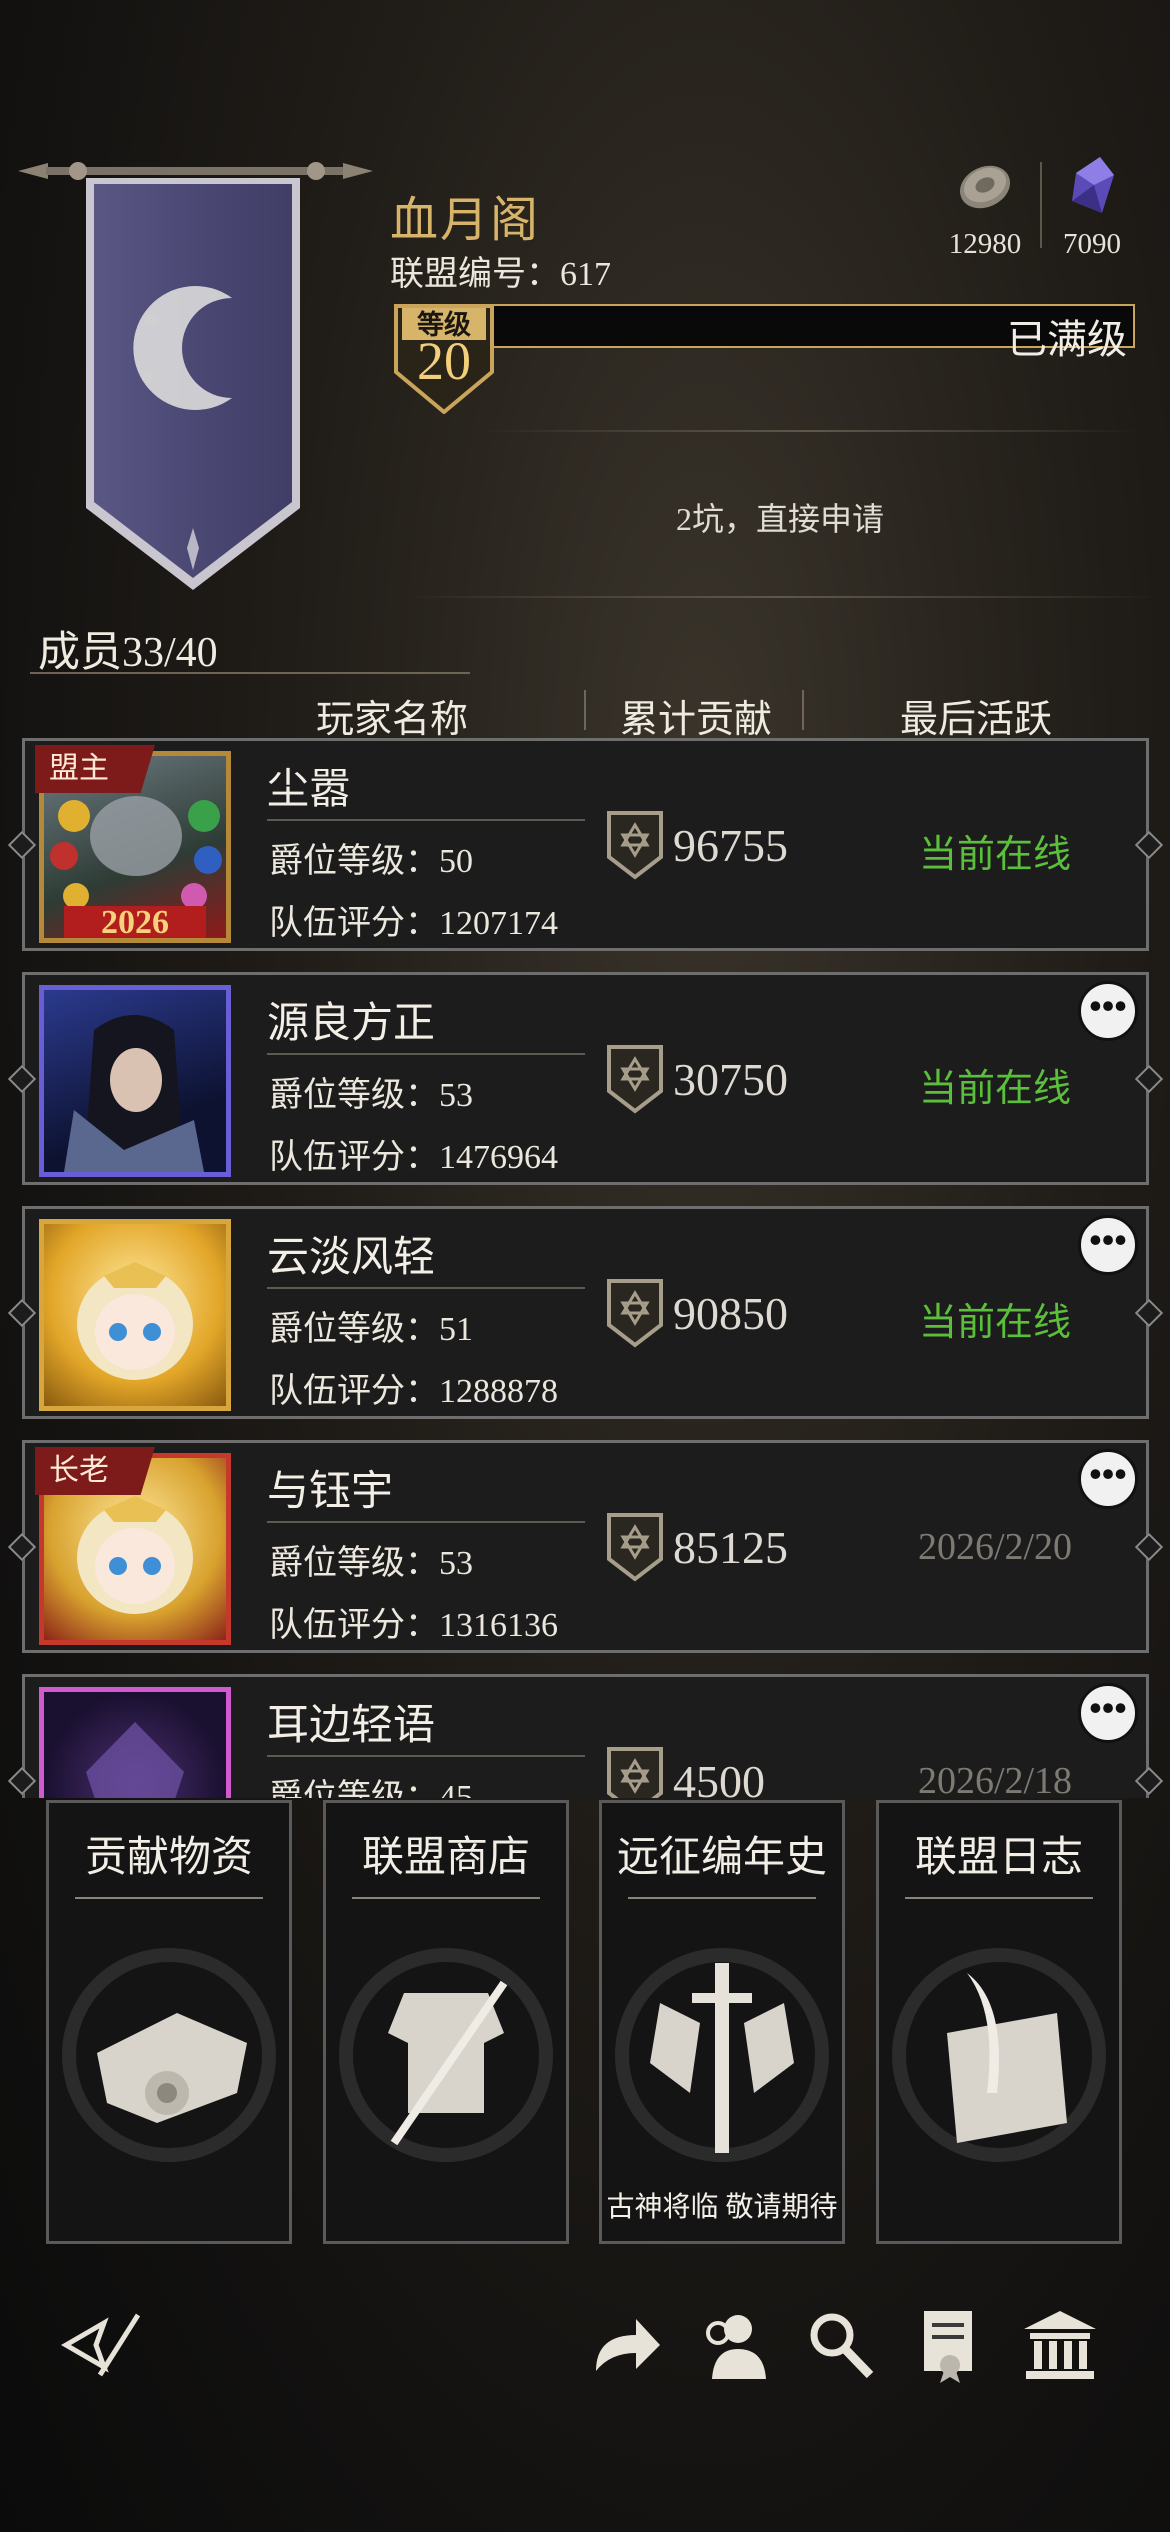 This screenshot has height=2532, width=1170. I want to click on player-score: 队伍评分：1476964, so click(413, 1153).